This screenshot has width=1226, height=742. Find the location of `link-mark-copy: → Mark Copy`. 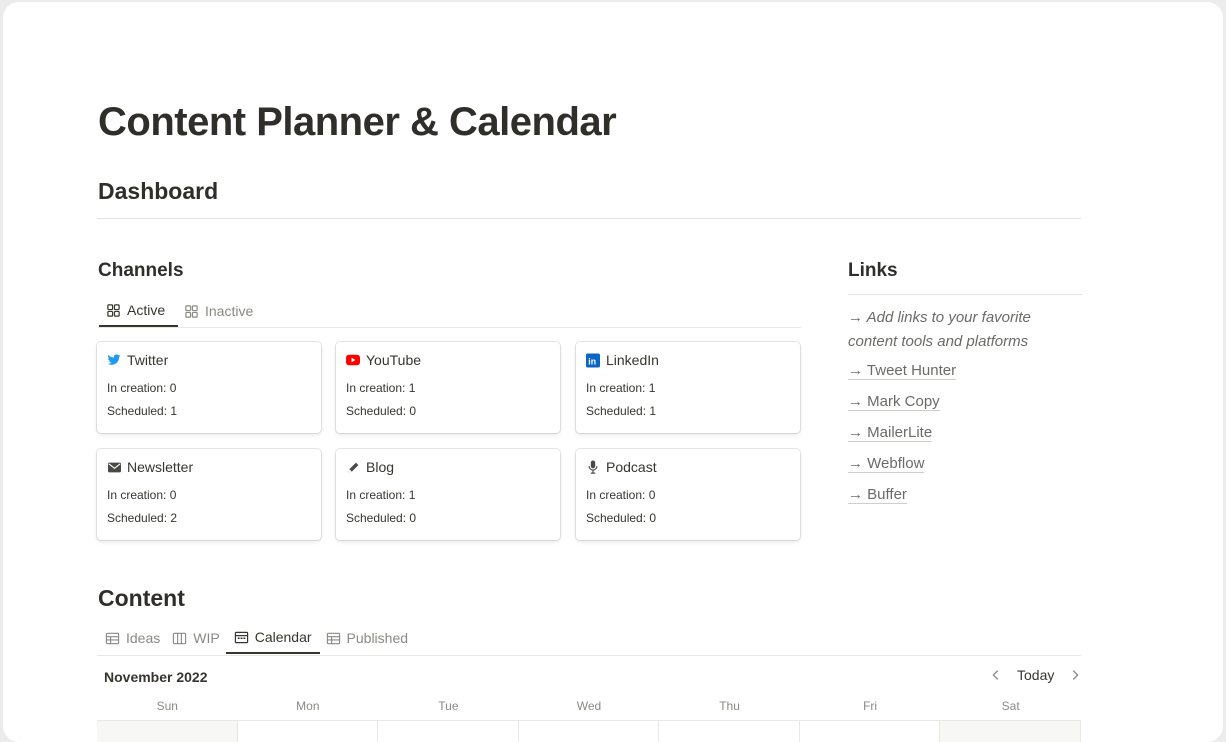

link-mark-copy: → Mark Copy is located at coordinates (968, 401).